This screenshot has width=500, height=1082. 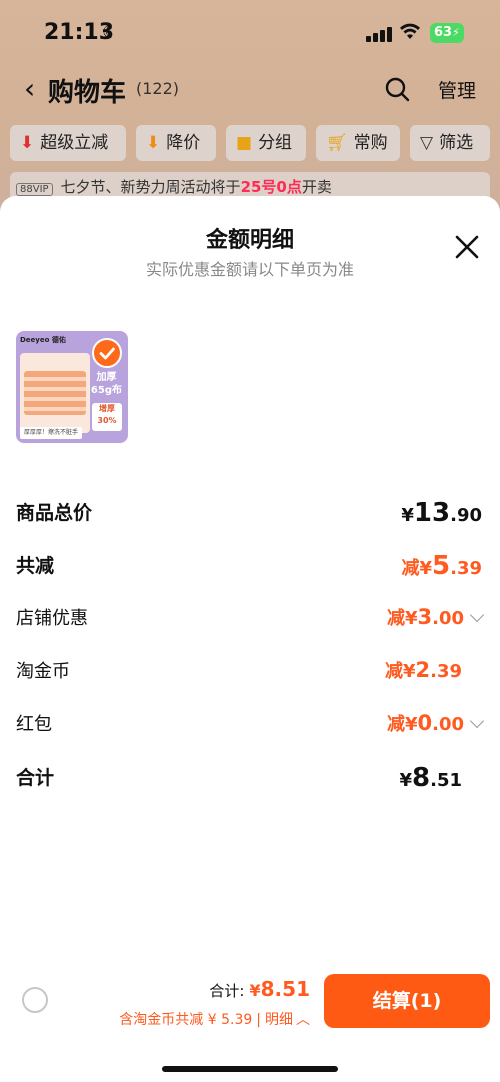 I want to click on home-indicator, so click(x=250, y=1069).